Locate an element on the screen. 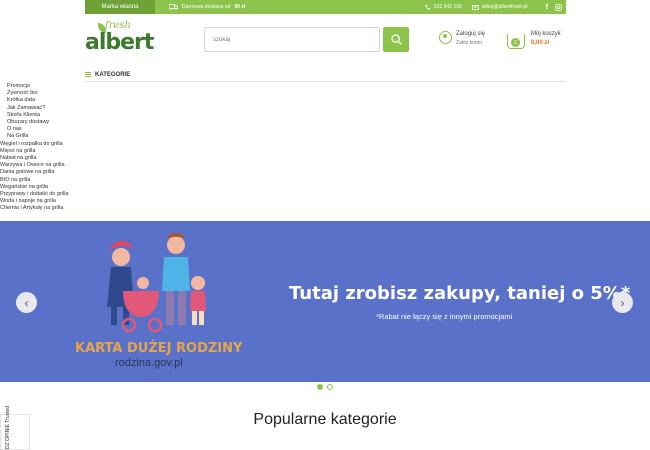  user-icon is located at coordinates (445, 37).